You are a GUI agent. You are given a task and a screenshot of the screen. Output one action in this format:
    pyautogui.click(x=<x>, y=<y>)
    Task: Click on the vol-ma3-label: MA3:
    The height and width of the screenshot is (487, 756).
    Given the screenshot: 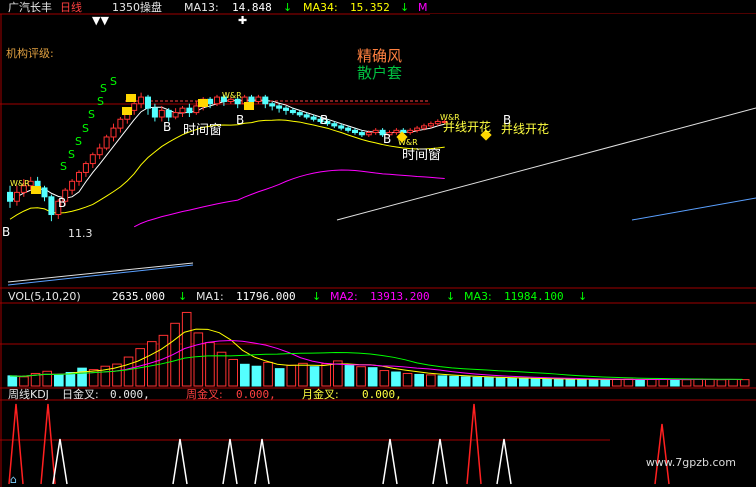 What is the action you would take?
    pyautogui.click(x=478, y=296)
    